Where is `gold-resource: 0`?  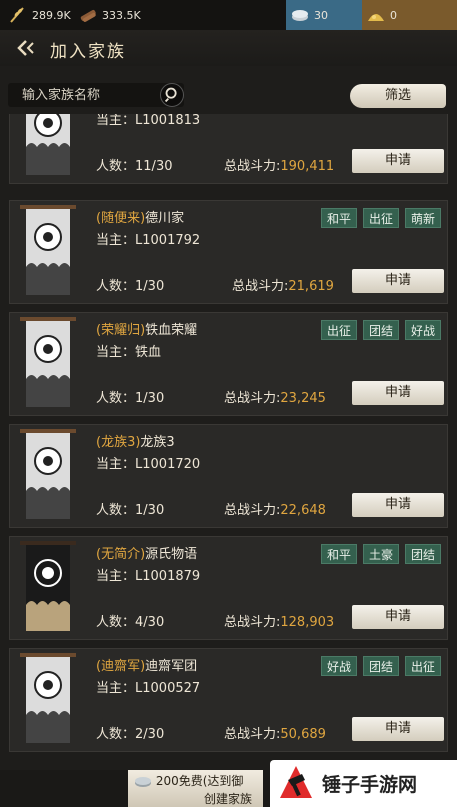
gold-resource: 0 is located at coordinates (409, 15).